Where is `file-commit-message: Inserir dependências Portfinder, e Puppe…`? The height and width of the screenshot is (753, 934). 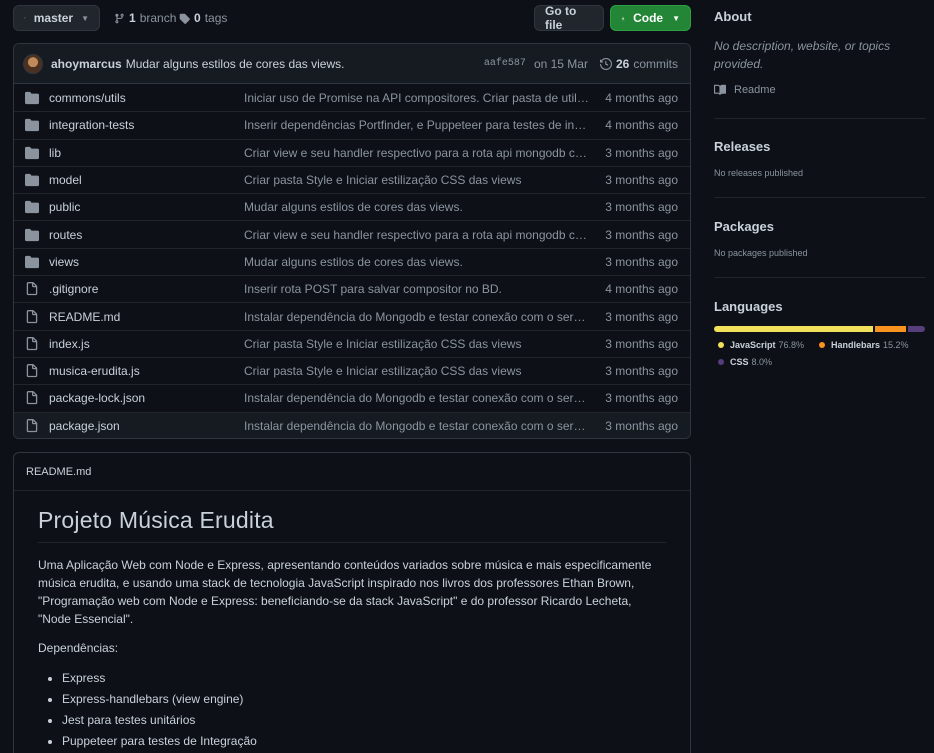
file-commit-message: Inserir dependências Portfinder, e Puppe… is located at coordinates (416, 125).